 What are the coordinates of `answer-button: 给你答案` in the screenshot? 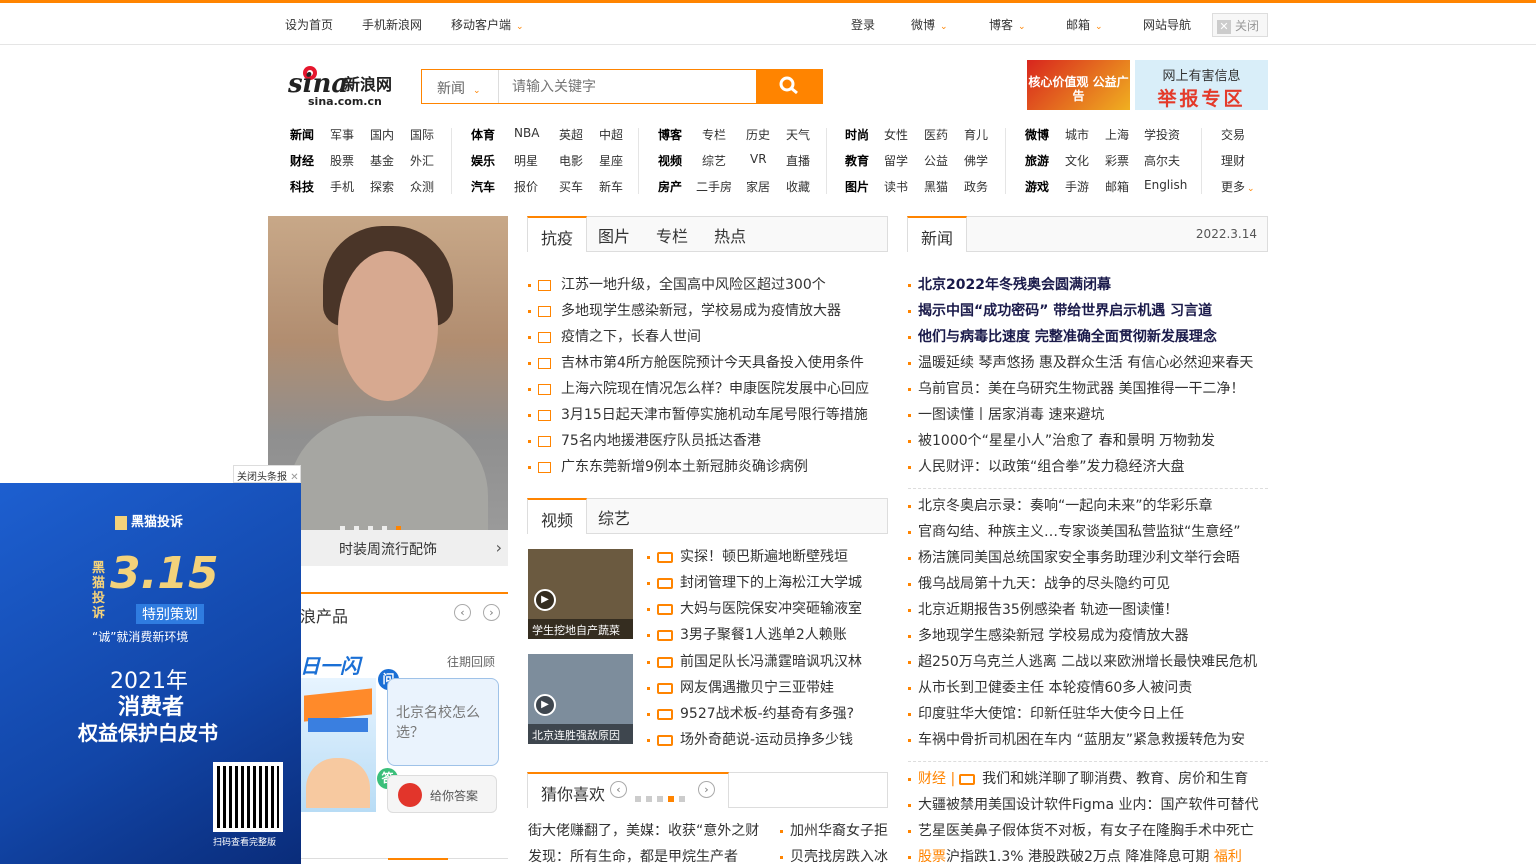 It's located at (442, 794).